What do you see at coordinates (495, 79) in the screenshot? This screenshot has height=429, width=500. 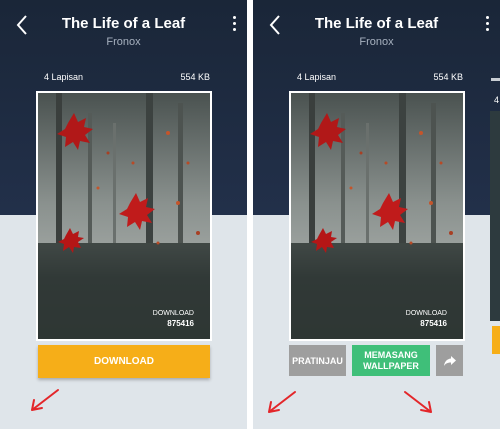 I see `next-card-indicator` at bounding box center [495, 79].